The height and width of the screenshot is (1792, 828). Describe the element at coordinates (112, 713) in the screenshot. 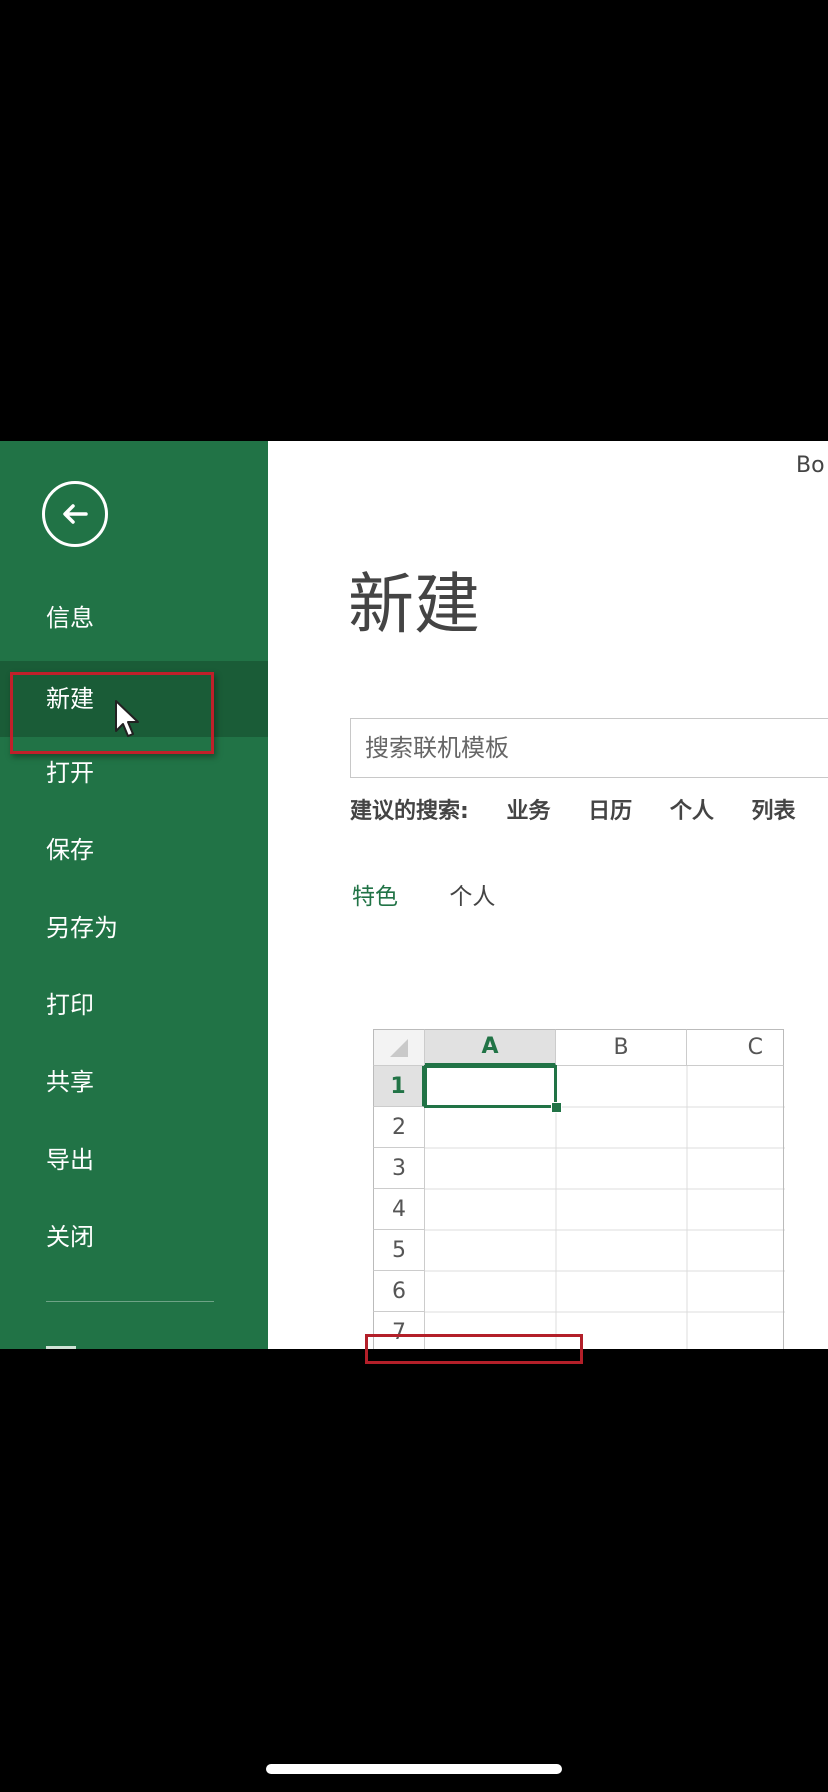

I see `annotation-highlight-new` at that location.